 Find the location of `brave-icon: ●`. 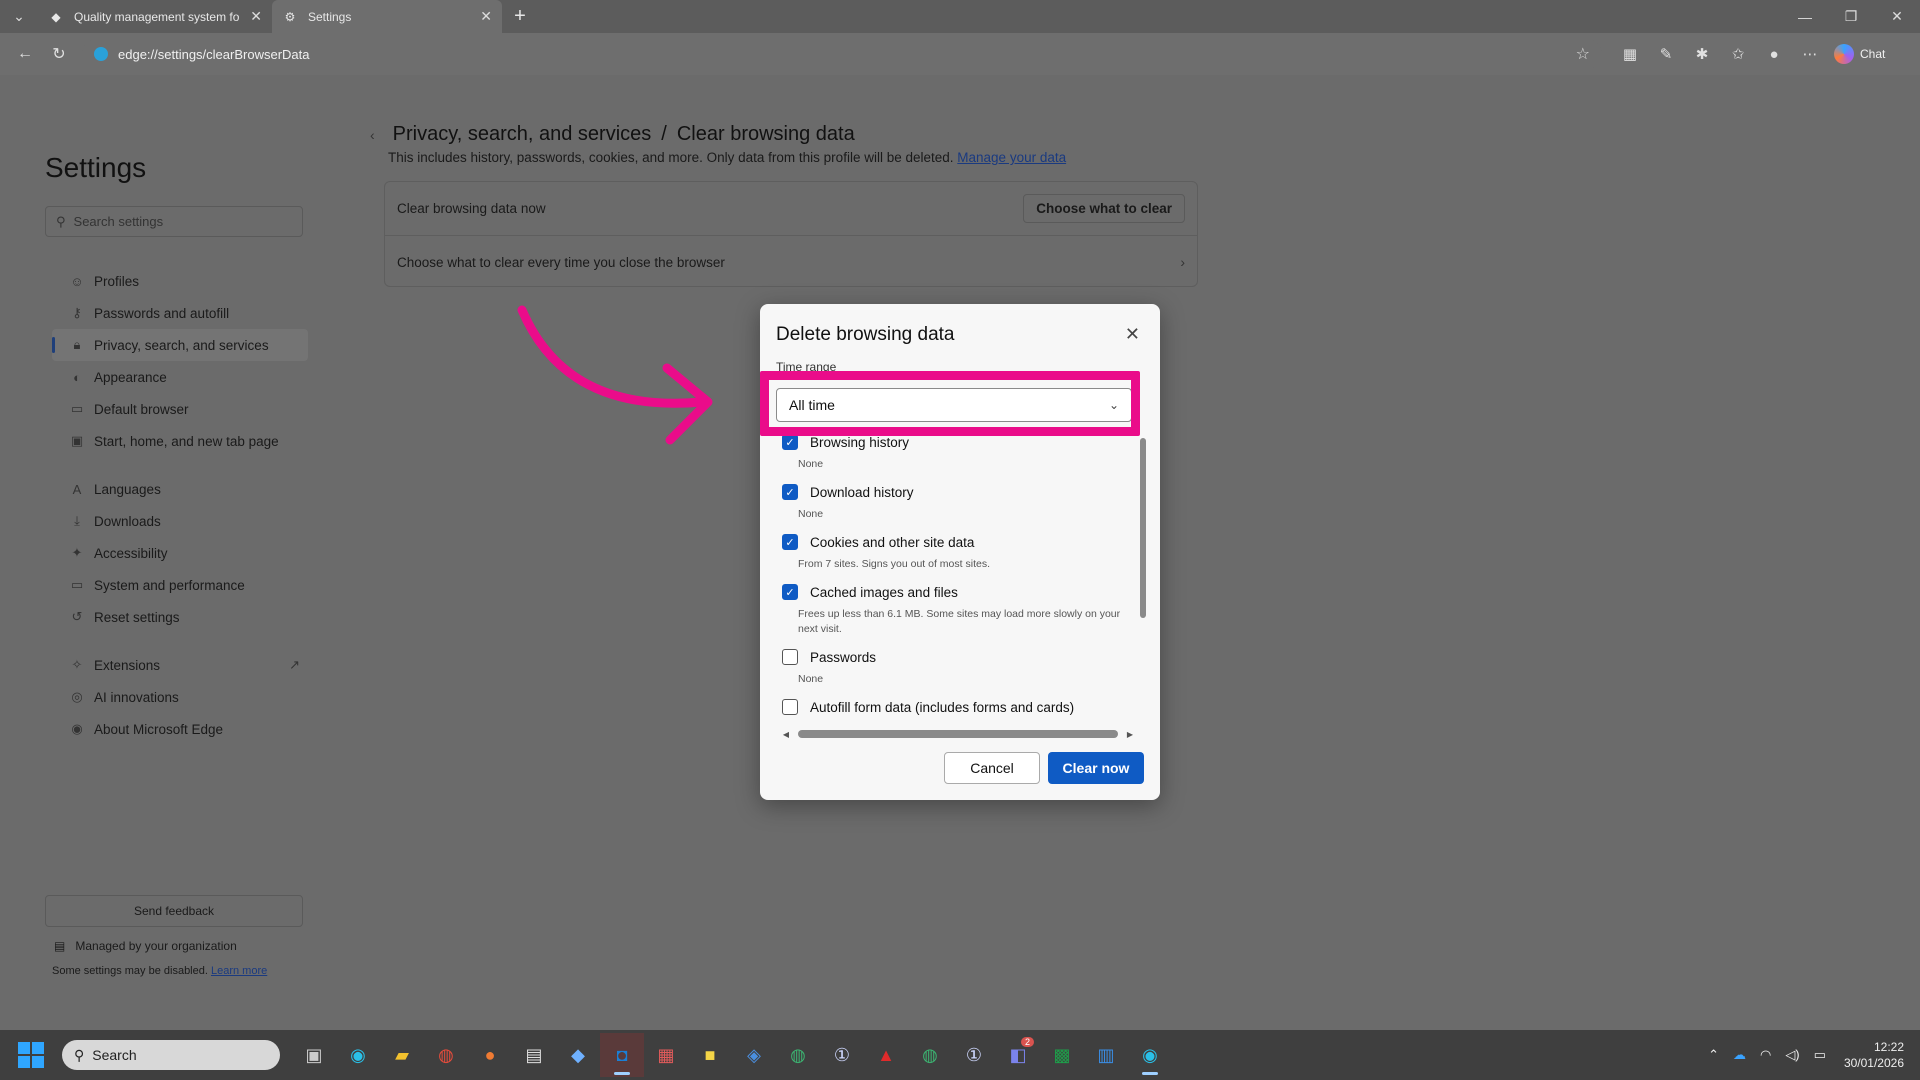

brave-icon: ● is located at coordinates (490, 1055).